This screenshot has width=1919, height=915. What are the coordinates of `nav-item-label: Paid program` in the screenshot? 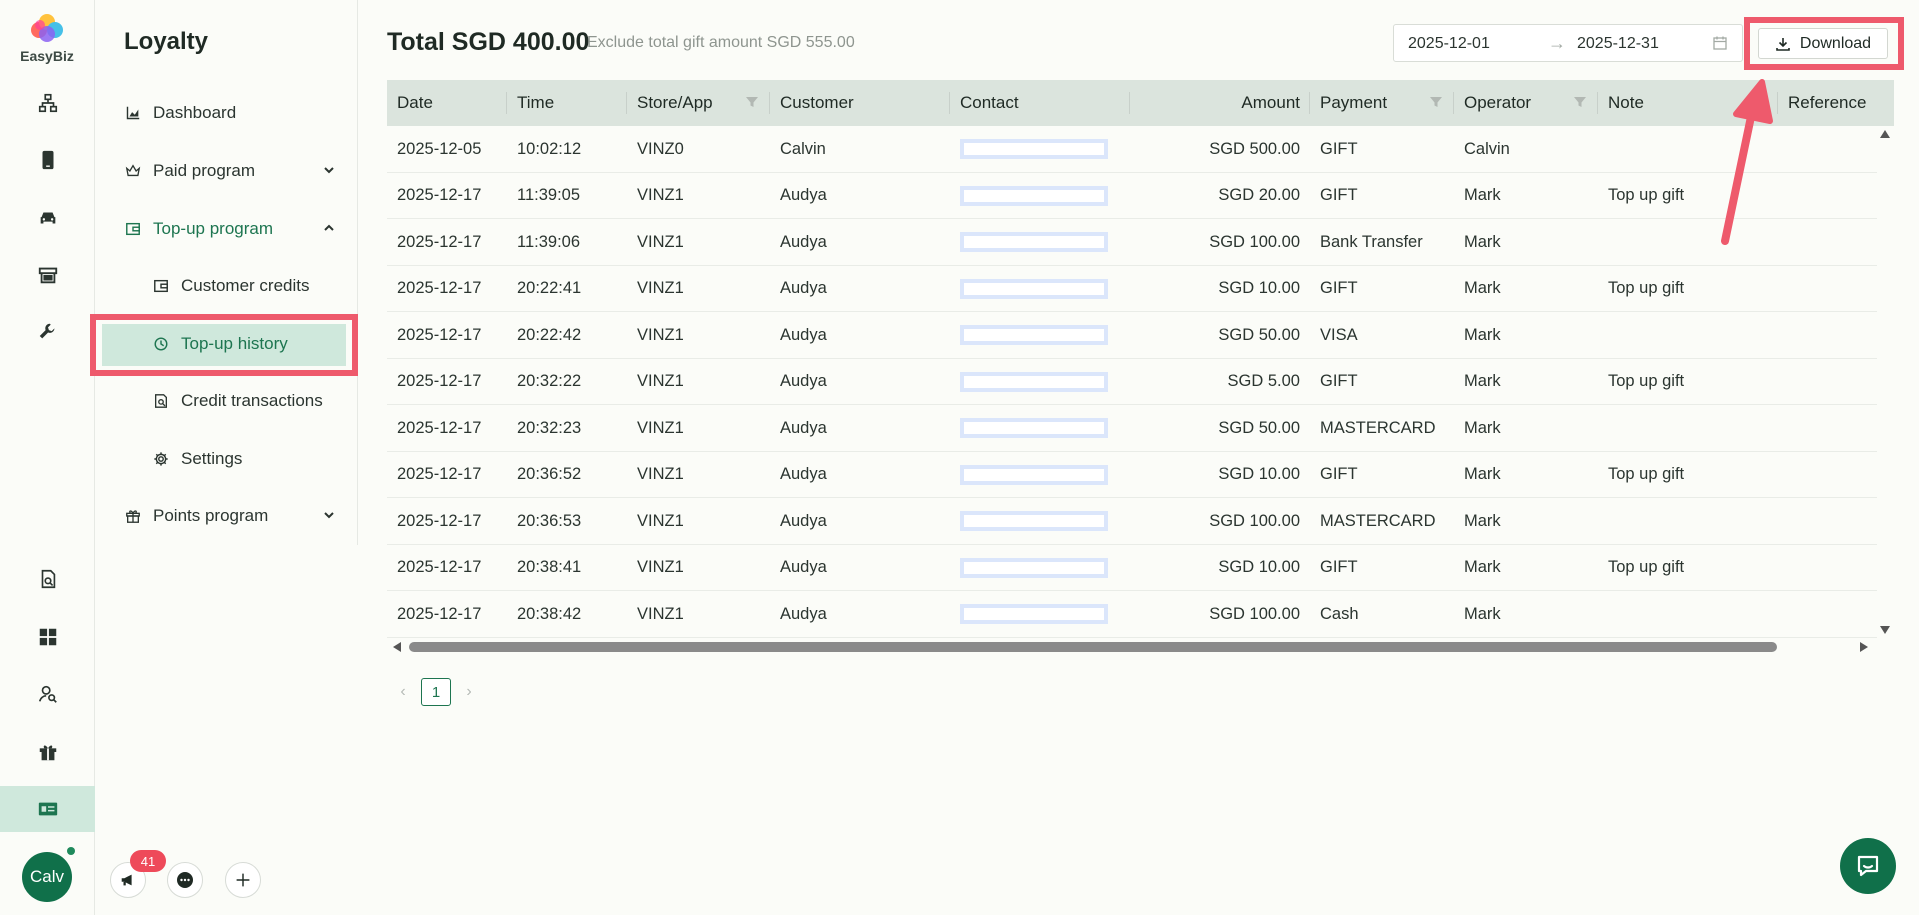 It's located at (204, 170).